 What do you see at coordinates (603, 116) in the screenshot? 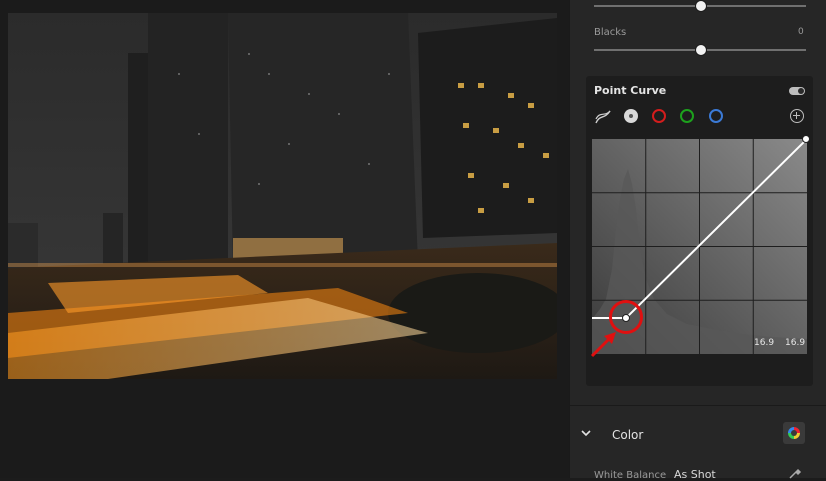
I see `parametric-curve-icon` at bounding box center [603, 116].